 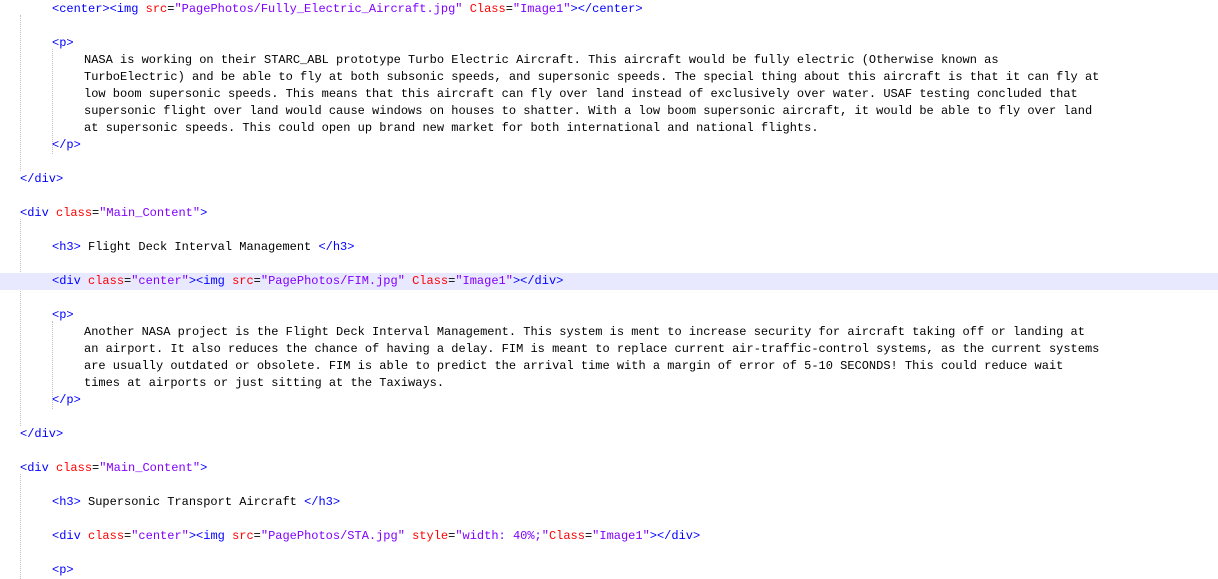 I want to click on value-token: "PagePhotos/STA.jpg", so click(x=332, y=536).